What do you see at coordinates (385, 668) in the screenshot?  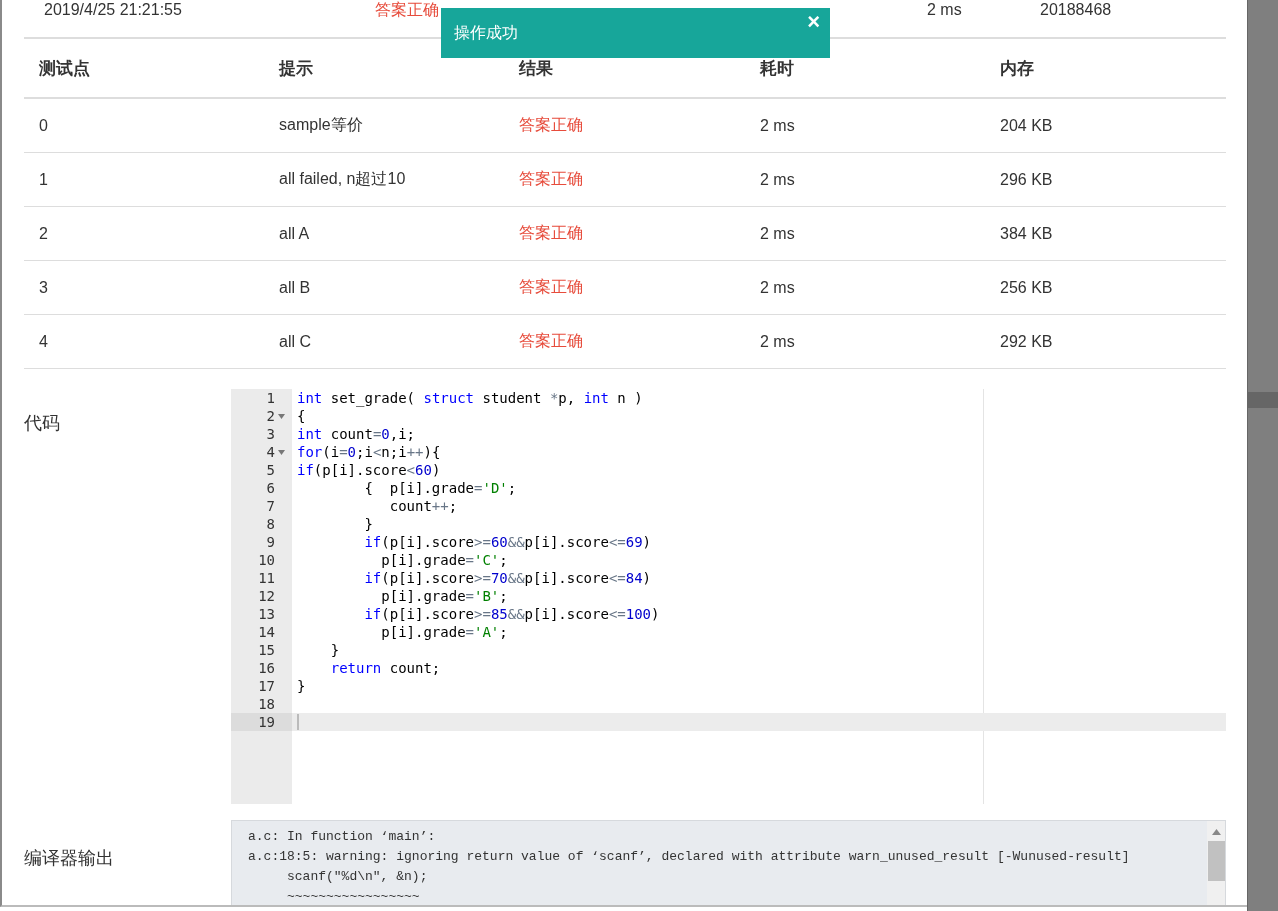 I see `code-line: return count;` at bounding box center [385, 668].